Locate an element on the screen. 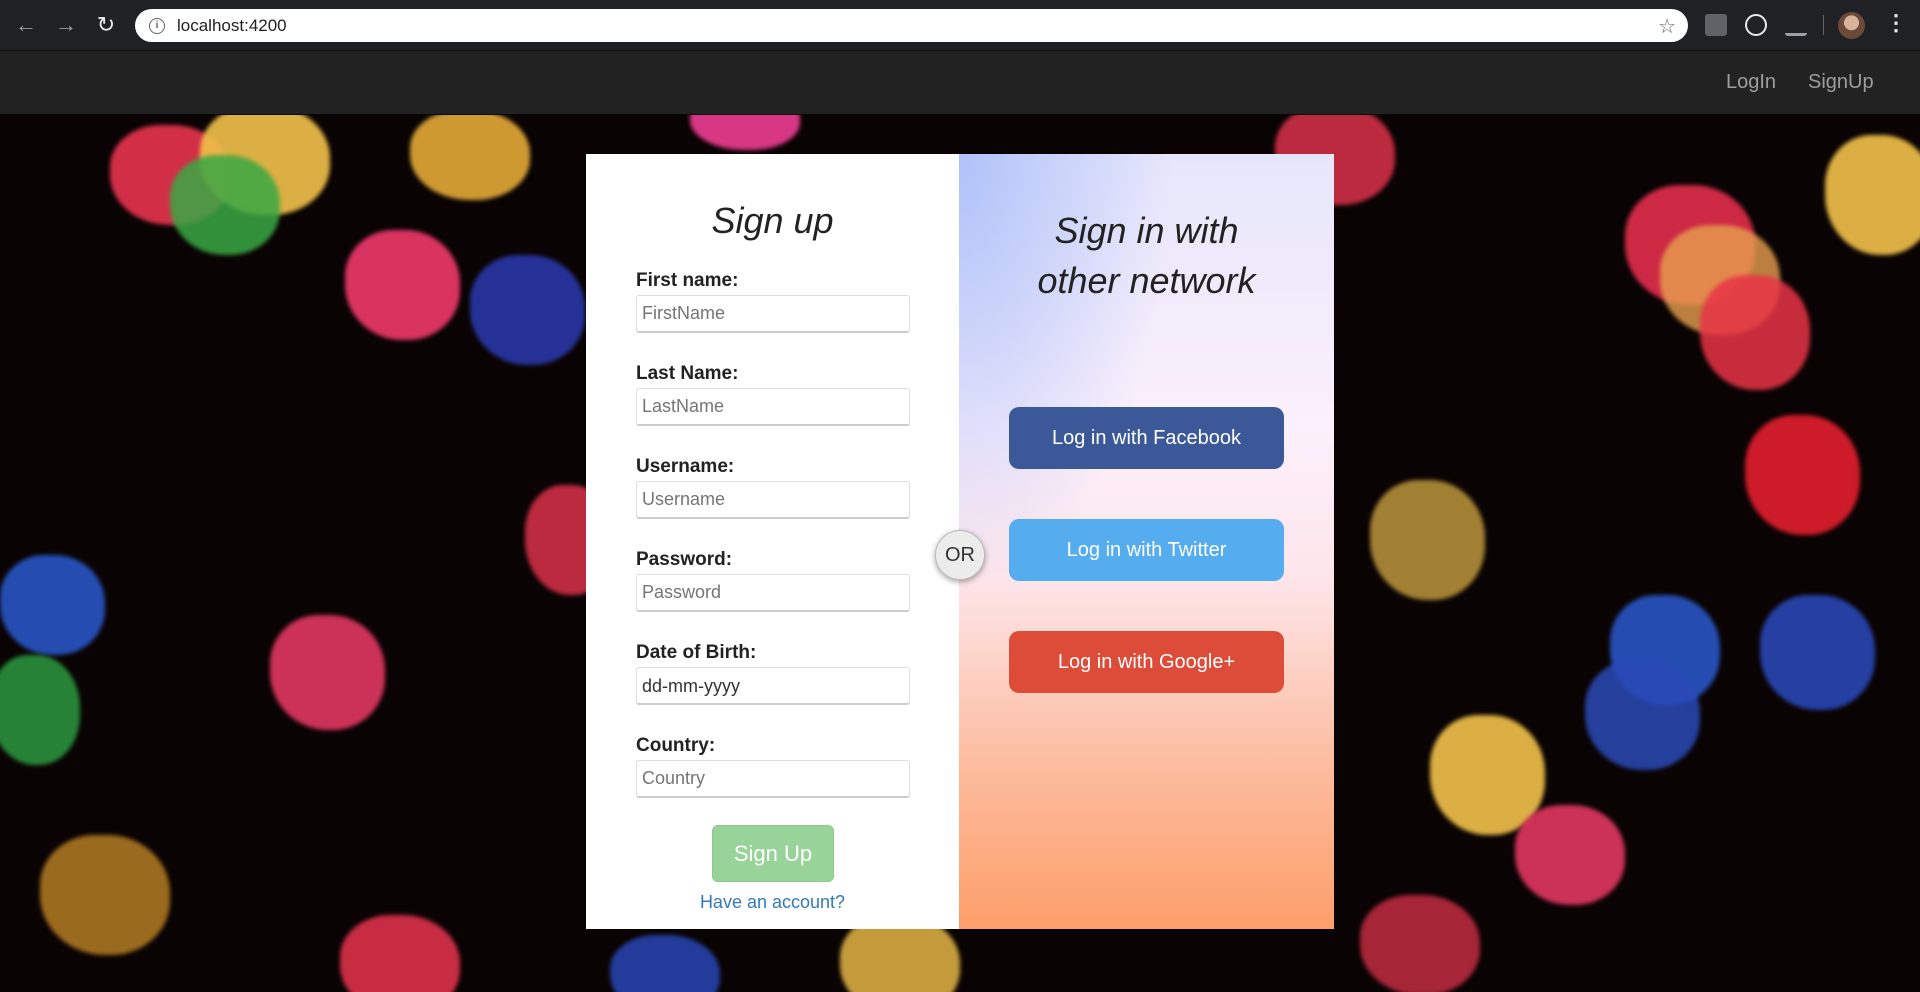 This screenshot has width=1920, height=992. last-name-input is located at coordinates (773, 407).